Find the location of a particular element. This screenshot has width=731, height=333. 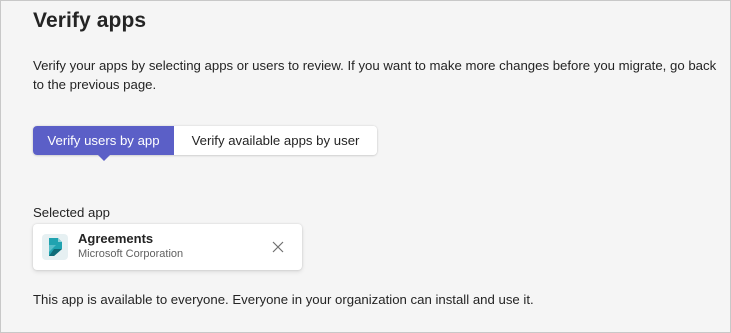

tab-verify-users-by-app: Verify users by app is located at coordinates (103, 143).